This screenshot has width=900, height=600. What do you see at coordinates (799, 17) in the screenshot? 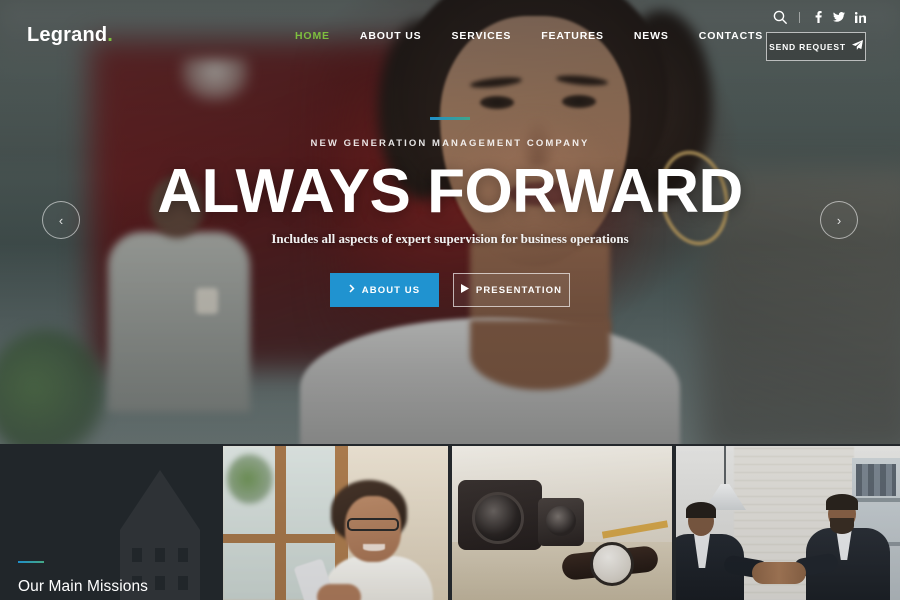
I see `utility-divider` at bounding box center [799, 17].